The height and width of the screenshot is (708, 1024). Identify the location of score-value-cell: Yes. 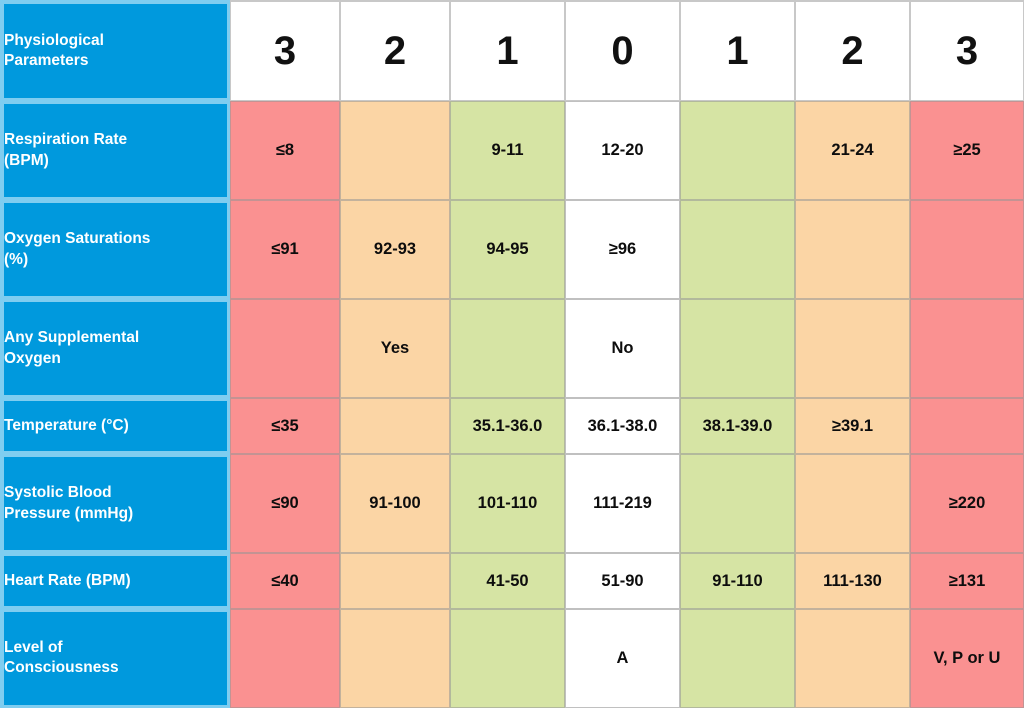
(395, 349).